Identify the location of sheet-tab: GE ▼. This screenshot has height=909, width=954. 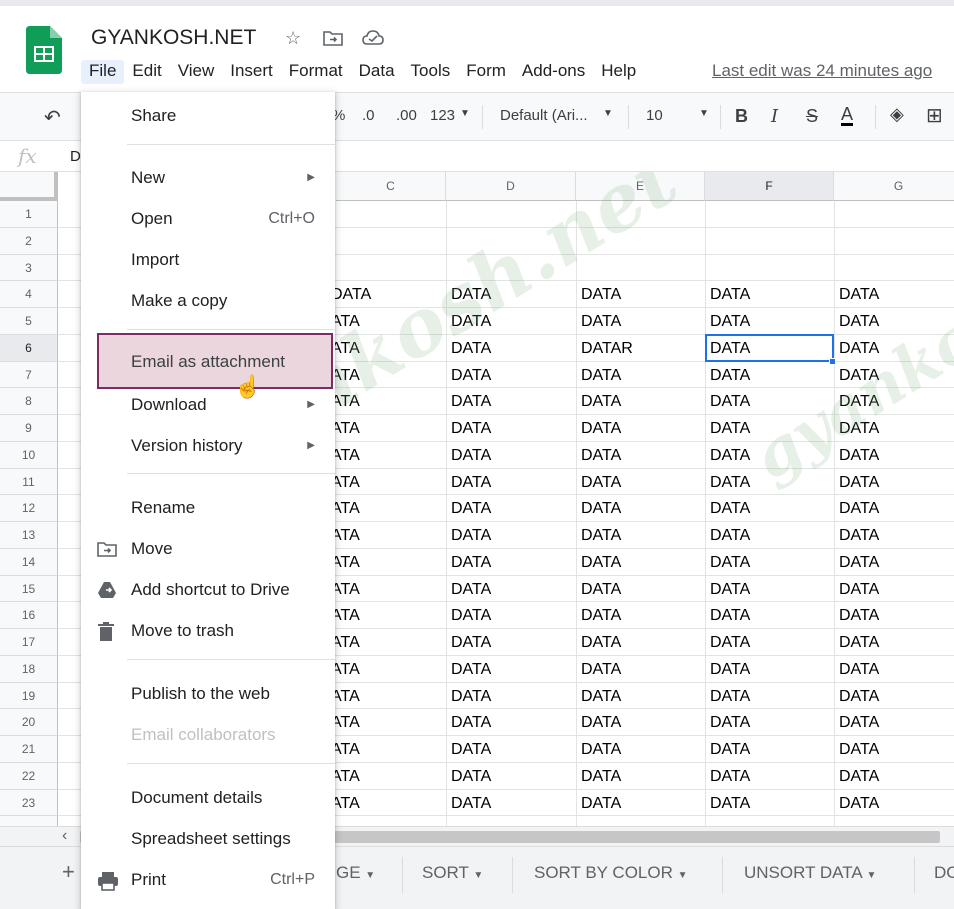
(355, 873).